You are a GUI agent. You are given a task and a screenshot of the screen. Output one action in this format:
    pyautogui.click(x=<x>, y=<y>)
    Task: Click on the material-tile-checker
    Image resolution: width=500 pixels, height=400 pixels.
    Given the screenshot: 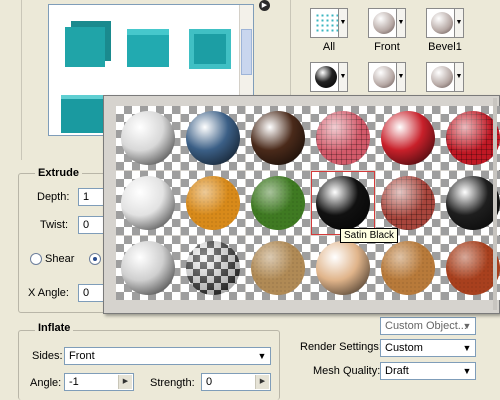 What is the action you would take?
    pyautogui.click(x=213, y=268)
    